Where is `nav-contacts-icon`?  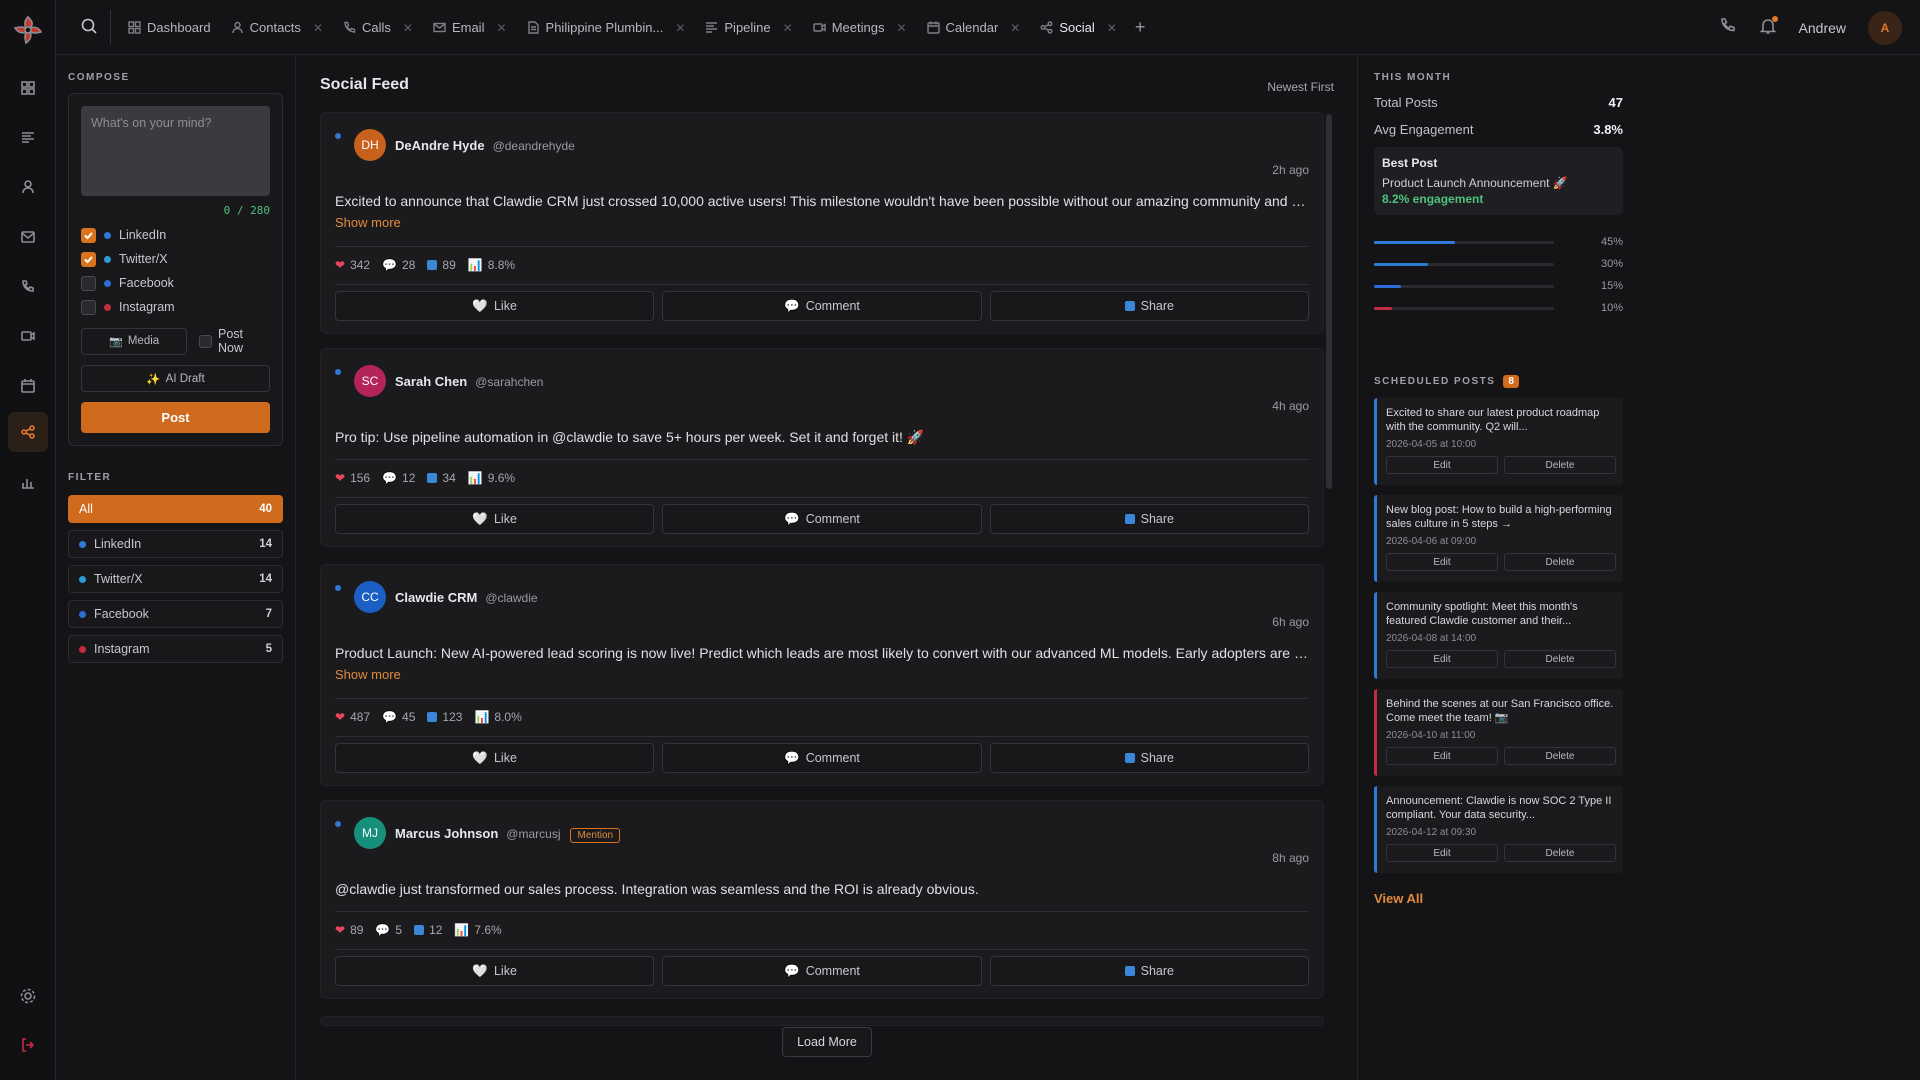 nav-contacts-icon is located at coordinates (28, 187).